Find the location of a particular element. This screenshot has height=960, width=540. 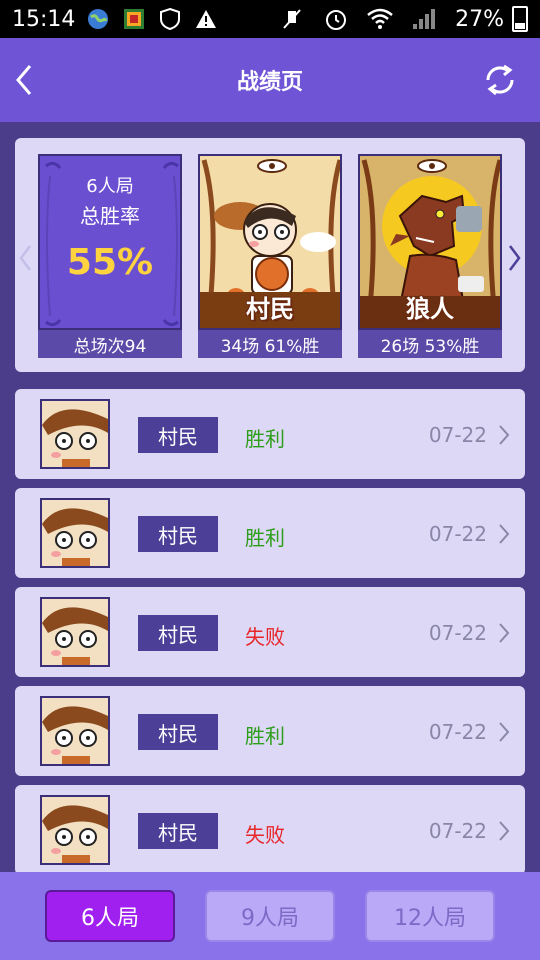

battery-percent: 27% is located at coordinates (479, 19).